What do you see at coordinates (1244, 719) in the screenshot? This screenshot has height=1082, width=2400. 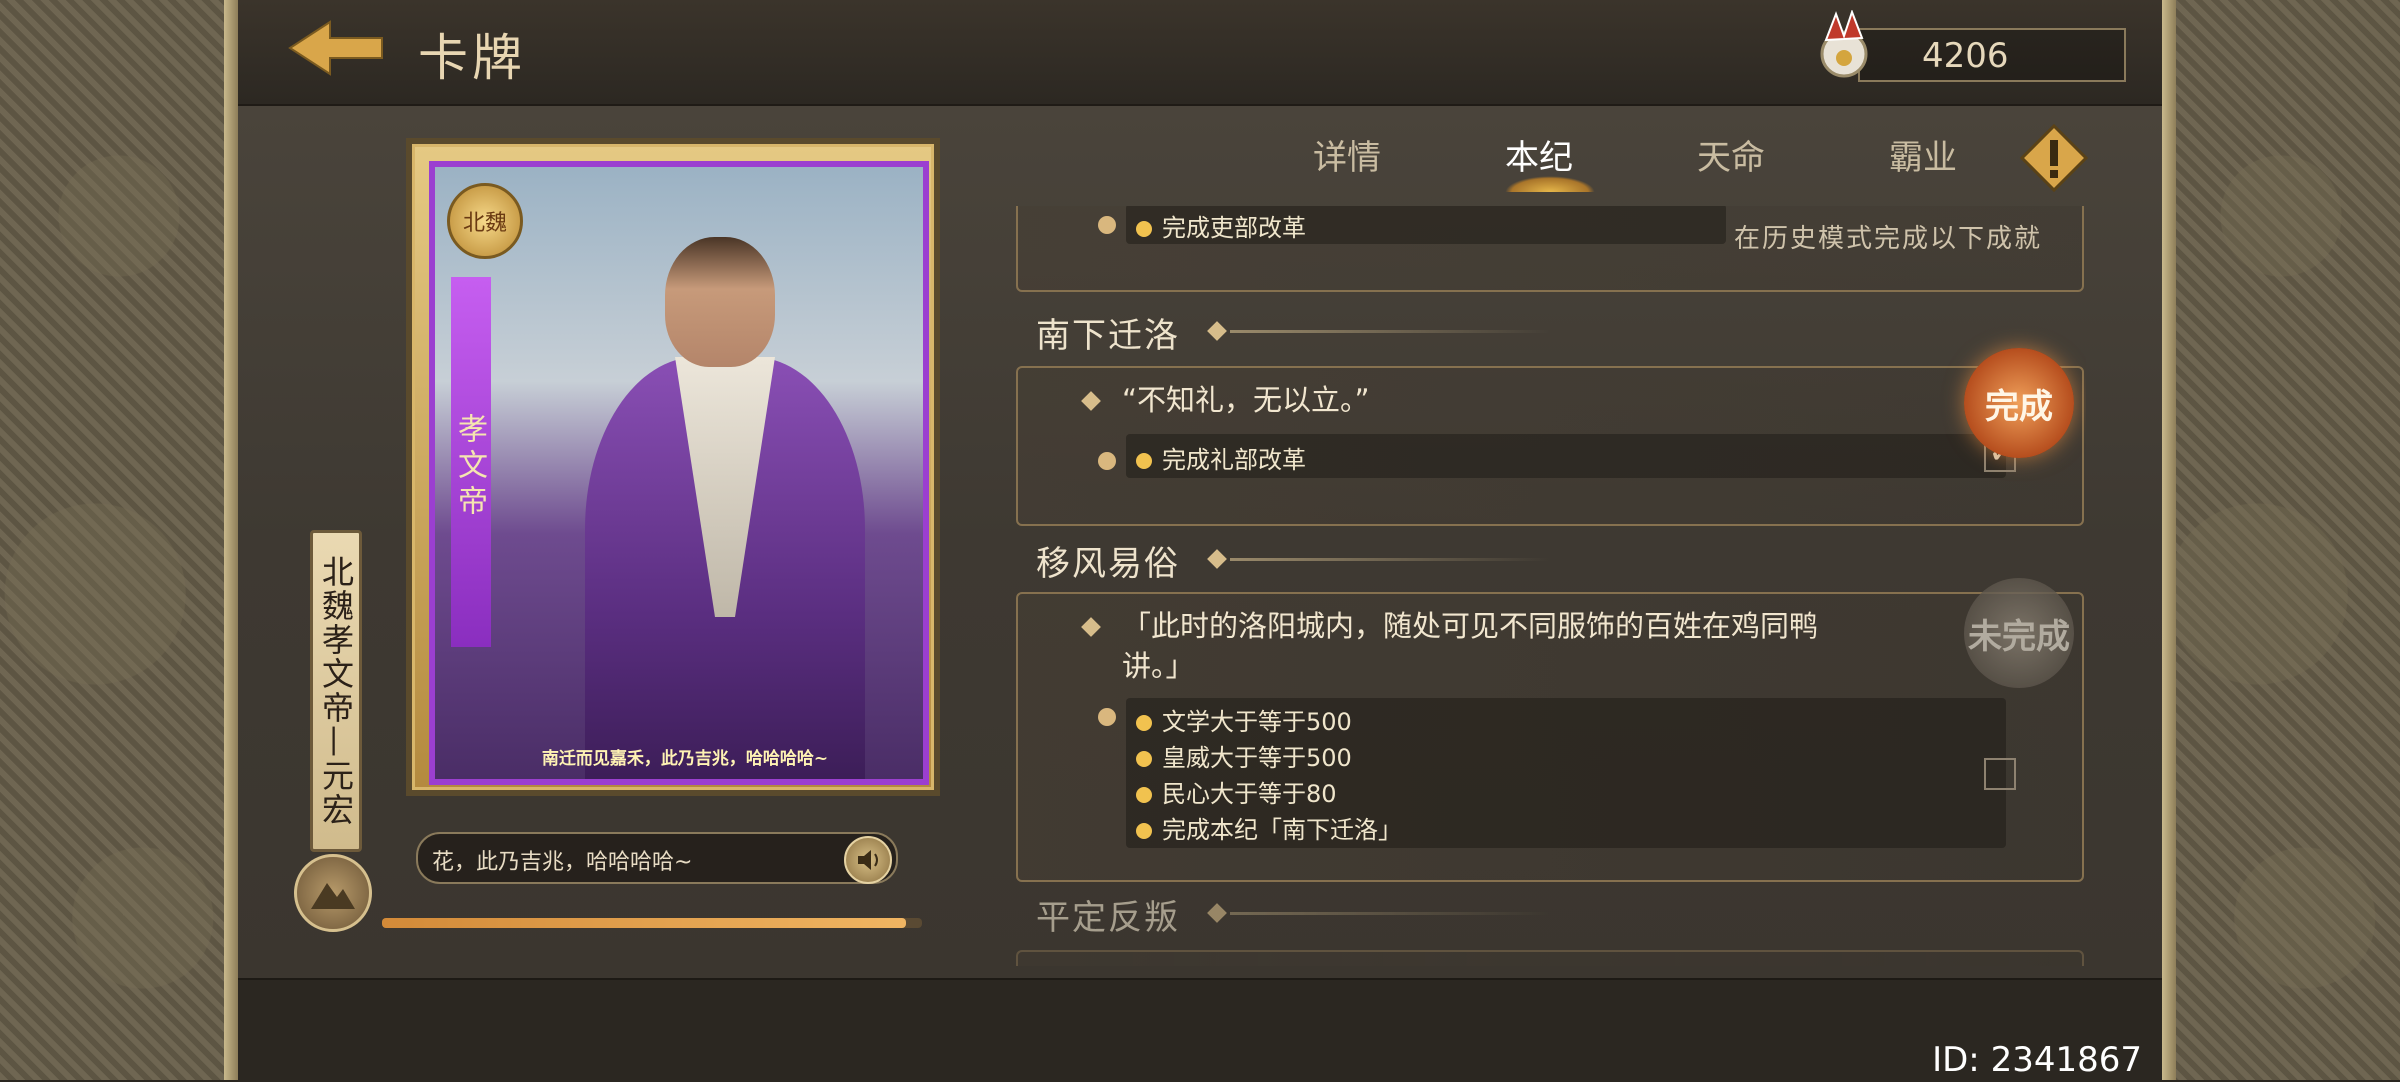 I see `condition-item: 文学大于等于500` at bounding box center [1244, 719].